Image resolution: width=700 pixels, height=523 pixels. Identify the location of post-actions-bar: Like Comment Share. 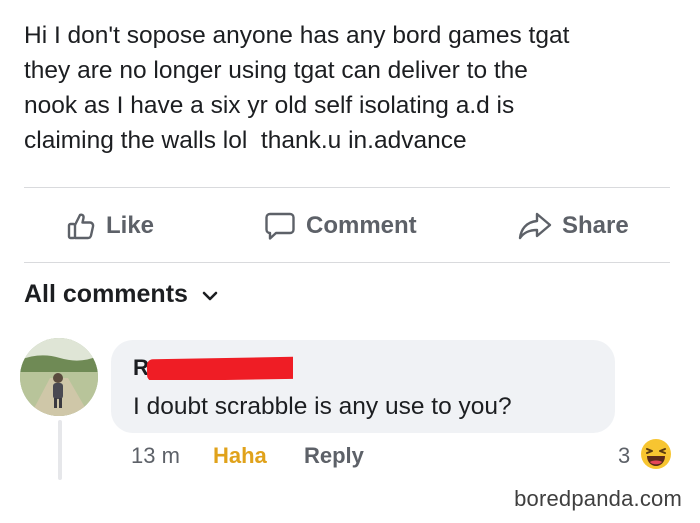
(347, 226).